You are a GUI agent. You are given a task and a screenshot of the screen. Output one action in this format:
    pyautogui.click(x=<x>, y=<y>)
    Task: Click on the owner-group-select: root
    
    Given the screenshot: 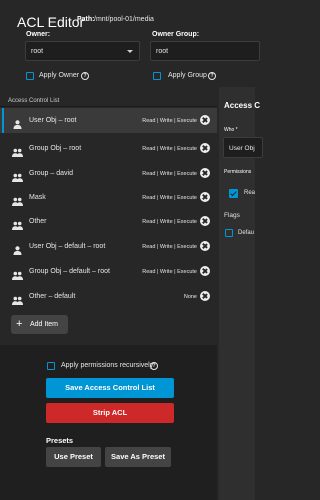 What is the action you would take?
    pyautogui.click(x=205, y=51)
    